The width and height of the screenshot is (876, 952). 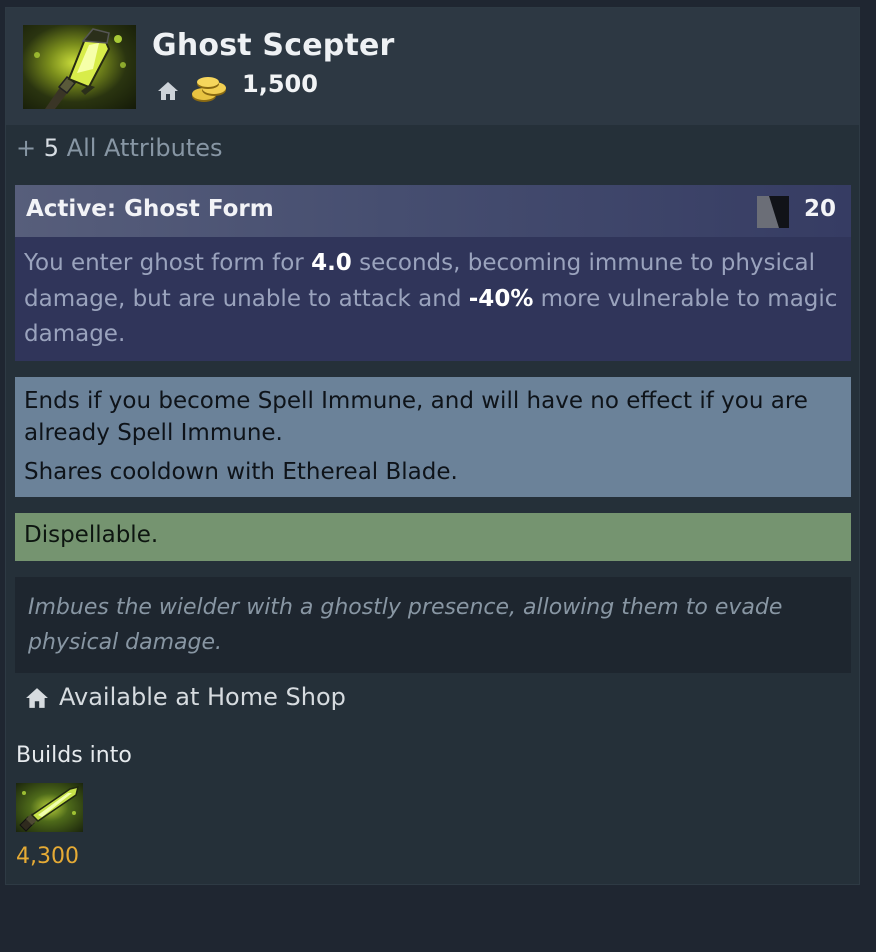 I want to click on attribute-plus: +, so click(x=26, y=148).